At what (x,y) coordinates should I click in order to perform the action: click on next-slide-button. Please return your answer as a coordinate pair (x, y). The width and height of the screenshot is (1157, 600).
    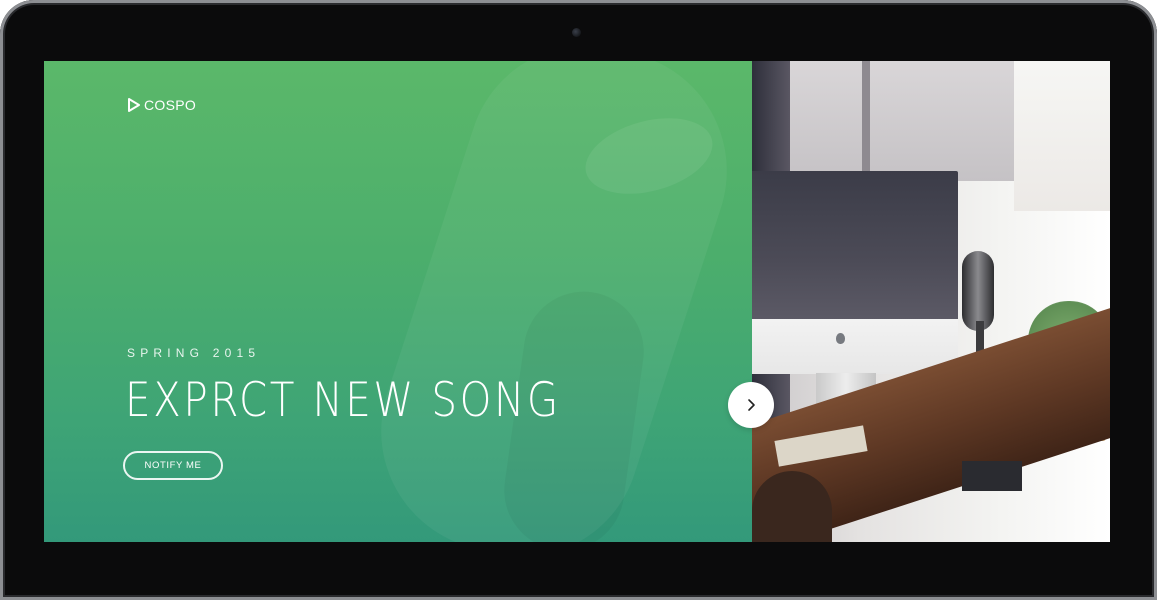
    Looking at the image, I should click on (751, 405).